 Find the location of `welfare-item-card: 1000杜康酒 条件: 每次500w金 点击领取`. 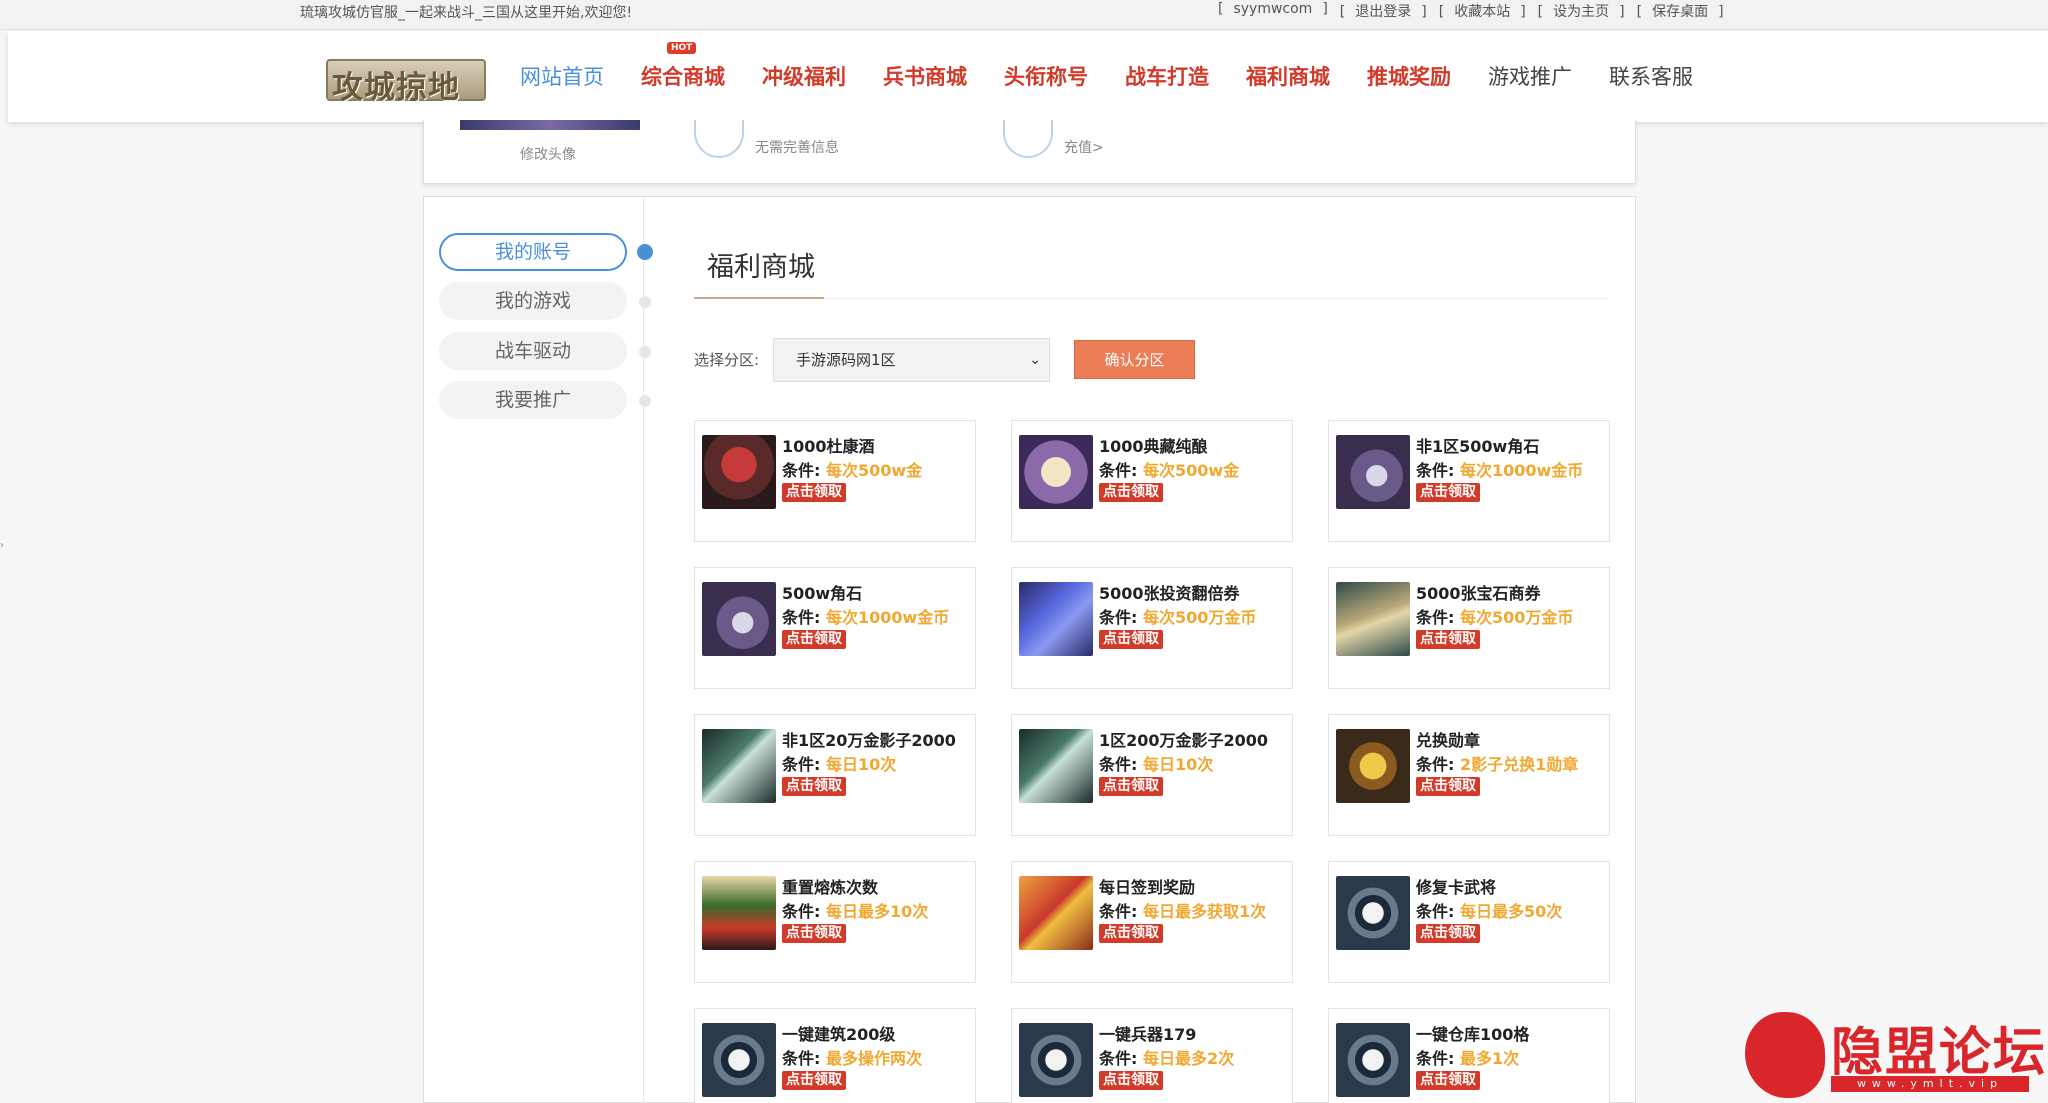

welfare-item-card: 1000杜康酒 条件: 每次500w金 点击领取 is located at coordinates (835, 481).